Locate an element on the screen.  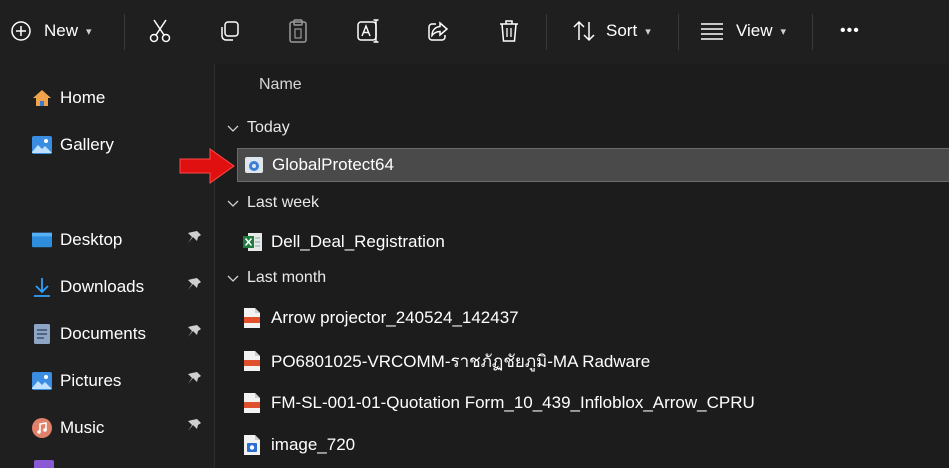
pictures-icon is located at coordinates (42, 381).